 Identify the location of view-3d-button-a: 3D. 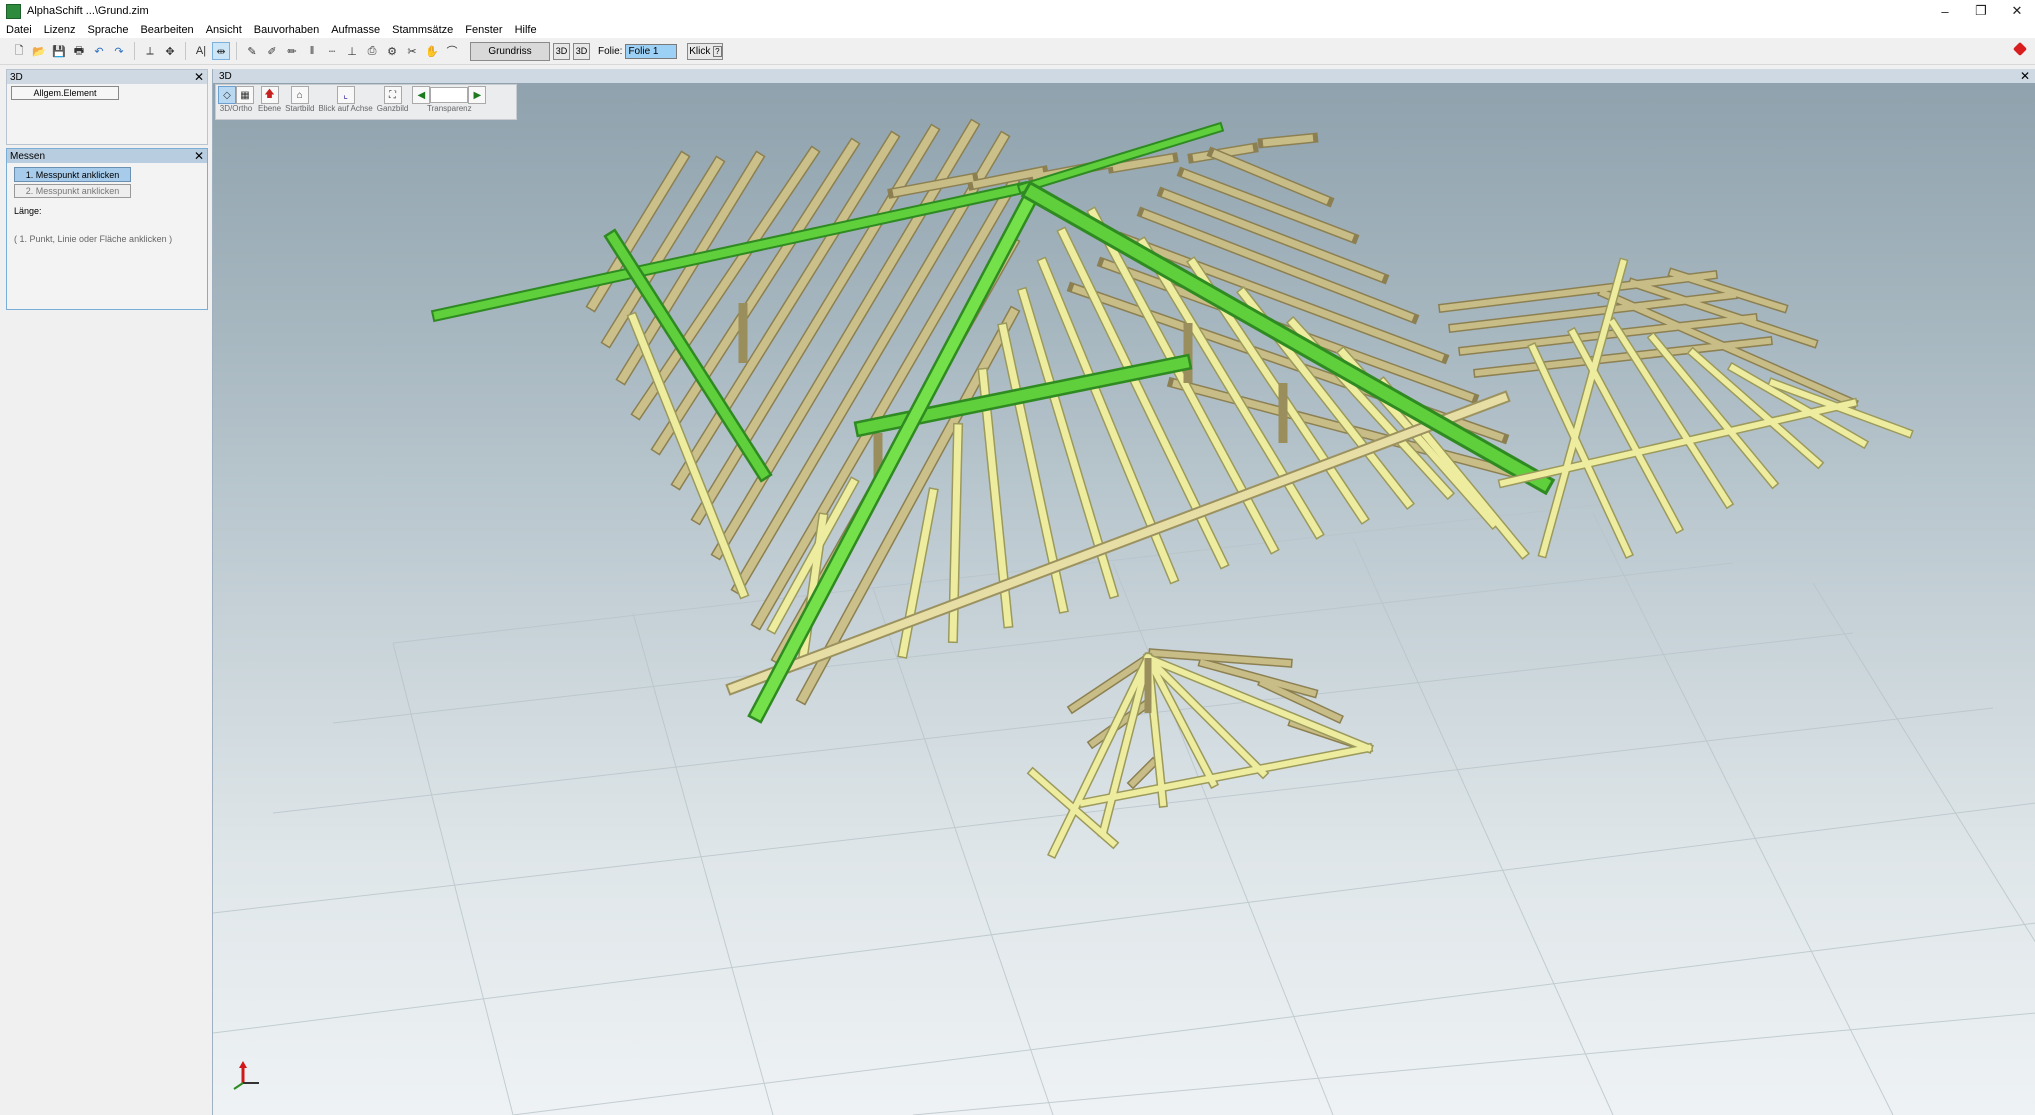
(561, 51).